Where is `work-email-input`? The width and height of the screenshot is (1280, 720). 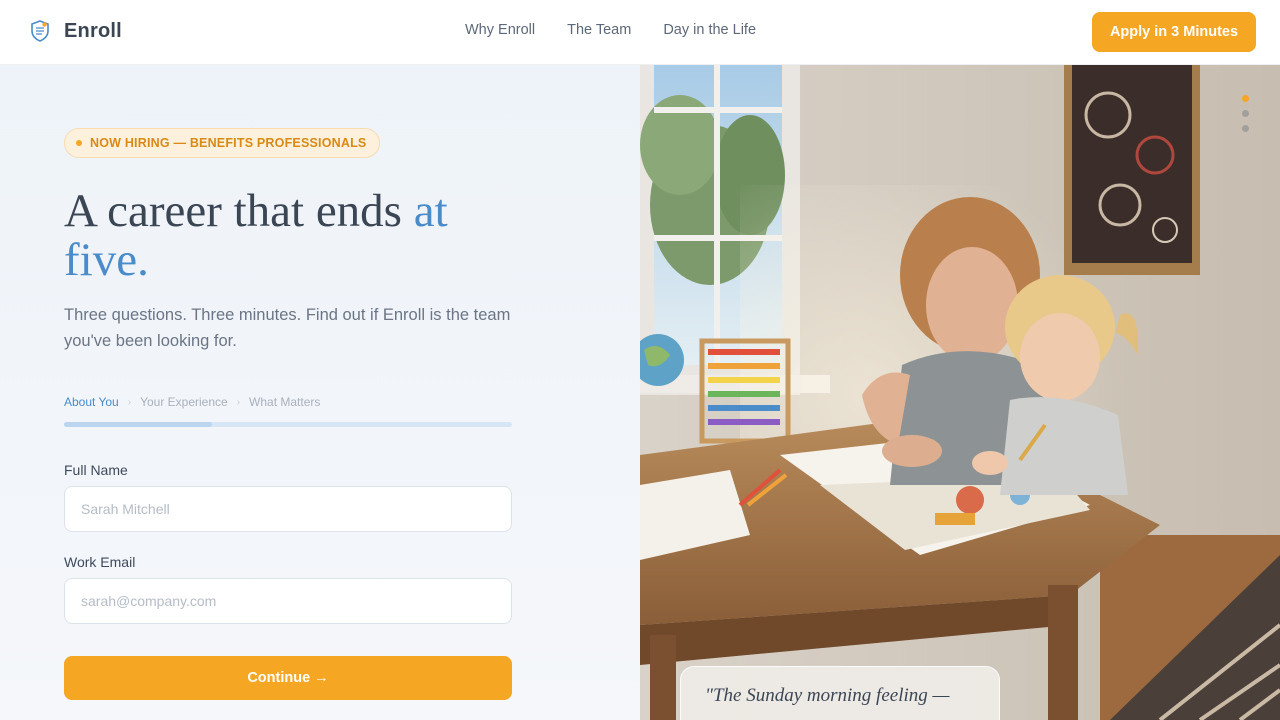 work-email-input is located at coordinates (288, 601).